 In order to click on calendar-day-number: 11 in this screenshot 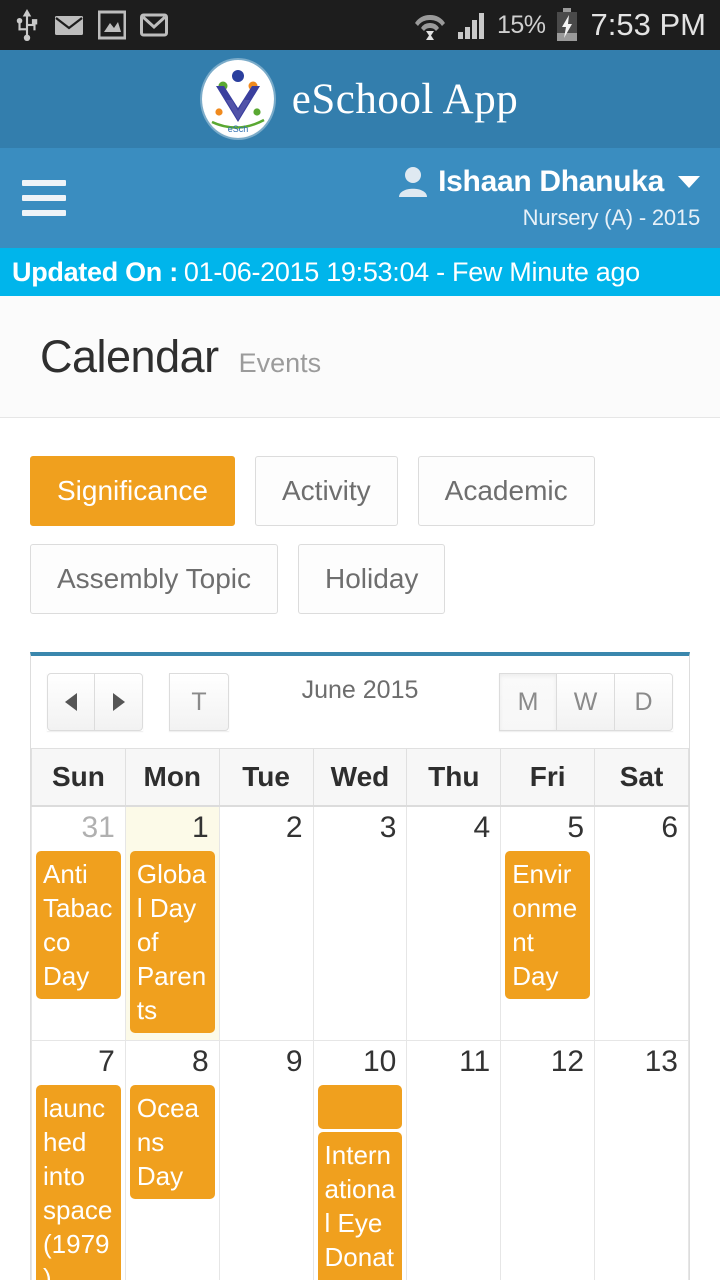, I will do `click(475, 1061)`.